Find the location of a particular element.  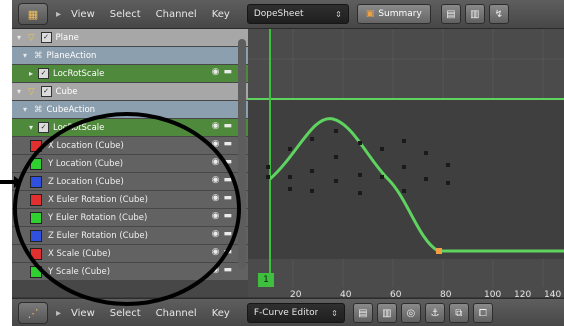

fcurve-label: X Location (Cube) is located at coordinates (86, 145).